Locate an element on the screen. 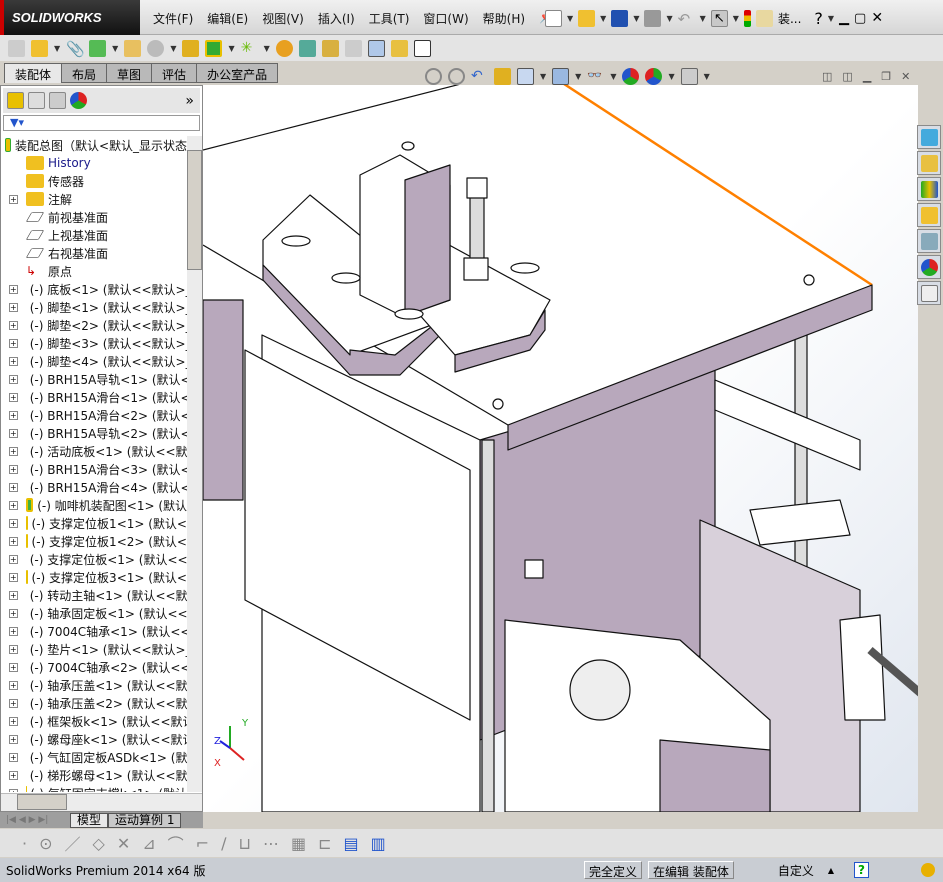 This screenshot has height=882, width=943. tree-item: + (-) 咖啡机装配图<1> (默认 is located at coordinates (94, 505).